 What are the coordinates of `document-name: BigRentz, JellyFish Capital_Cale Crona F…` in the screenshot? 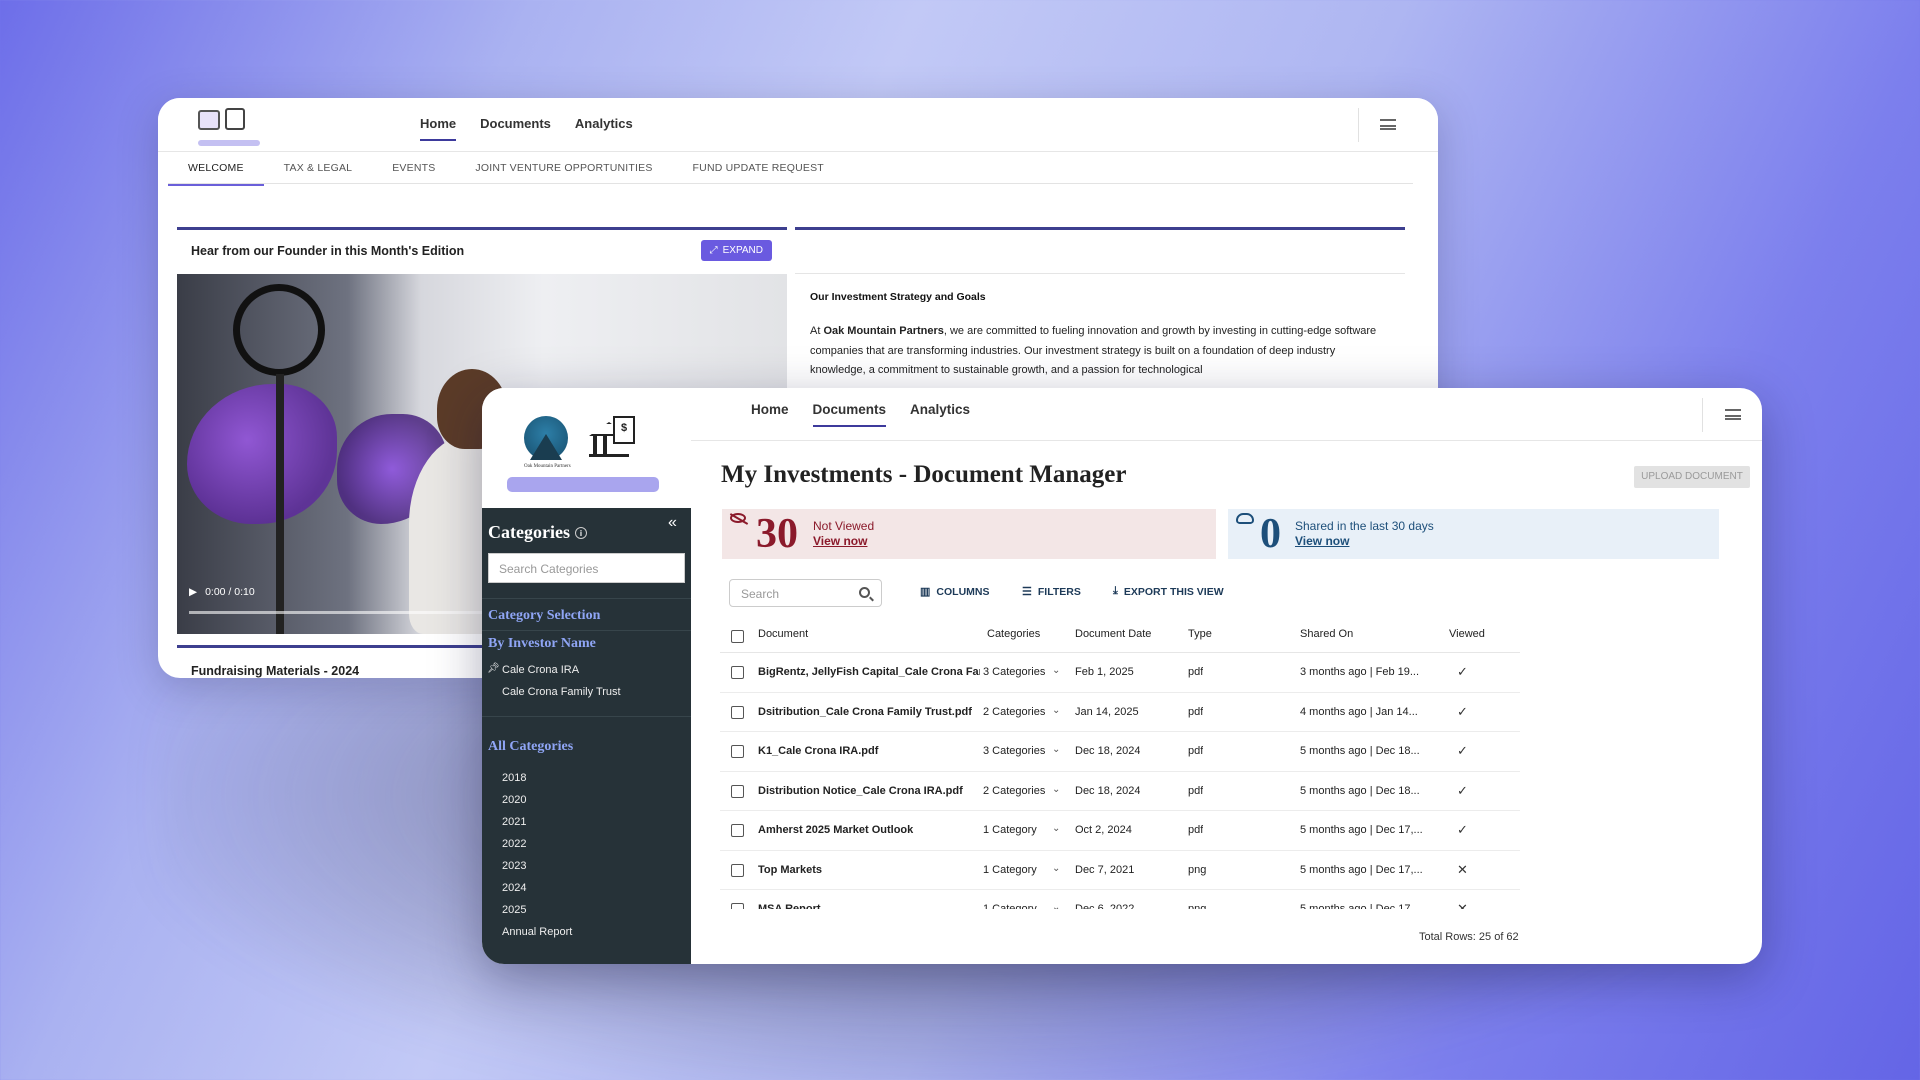 It's located at (869, 672).